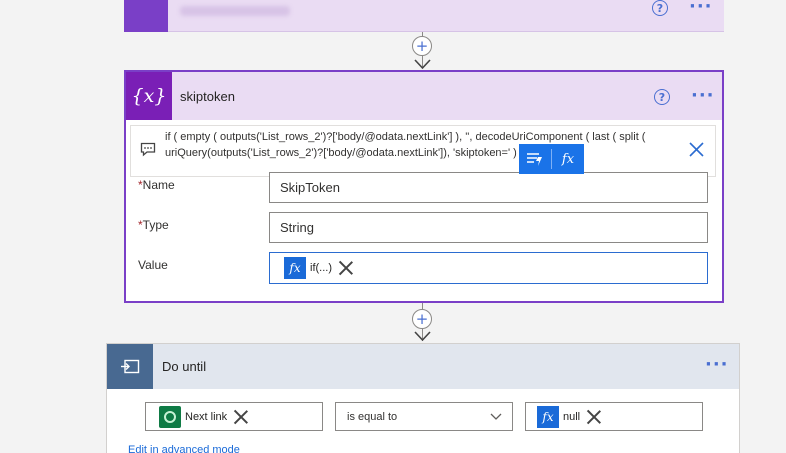 Image resolution: width=786 pixels, height=453 pixels. I want to click on expression-token: fx if(...), so click(319, 268).